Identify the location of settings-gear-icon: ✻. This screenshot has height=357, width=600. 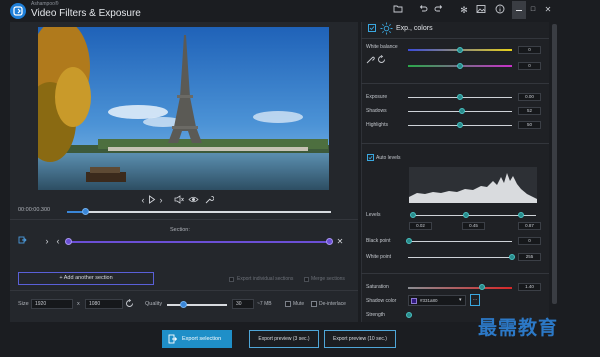
(464, 10).